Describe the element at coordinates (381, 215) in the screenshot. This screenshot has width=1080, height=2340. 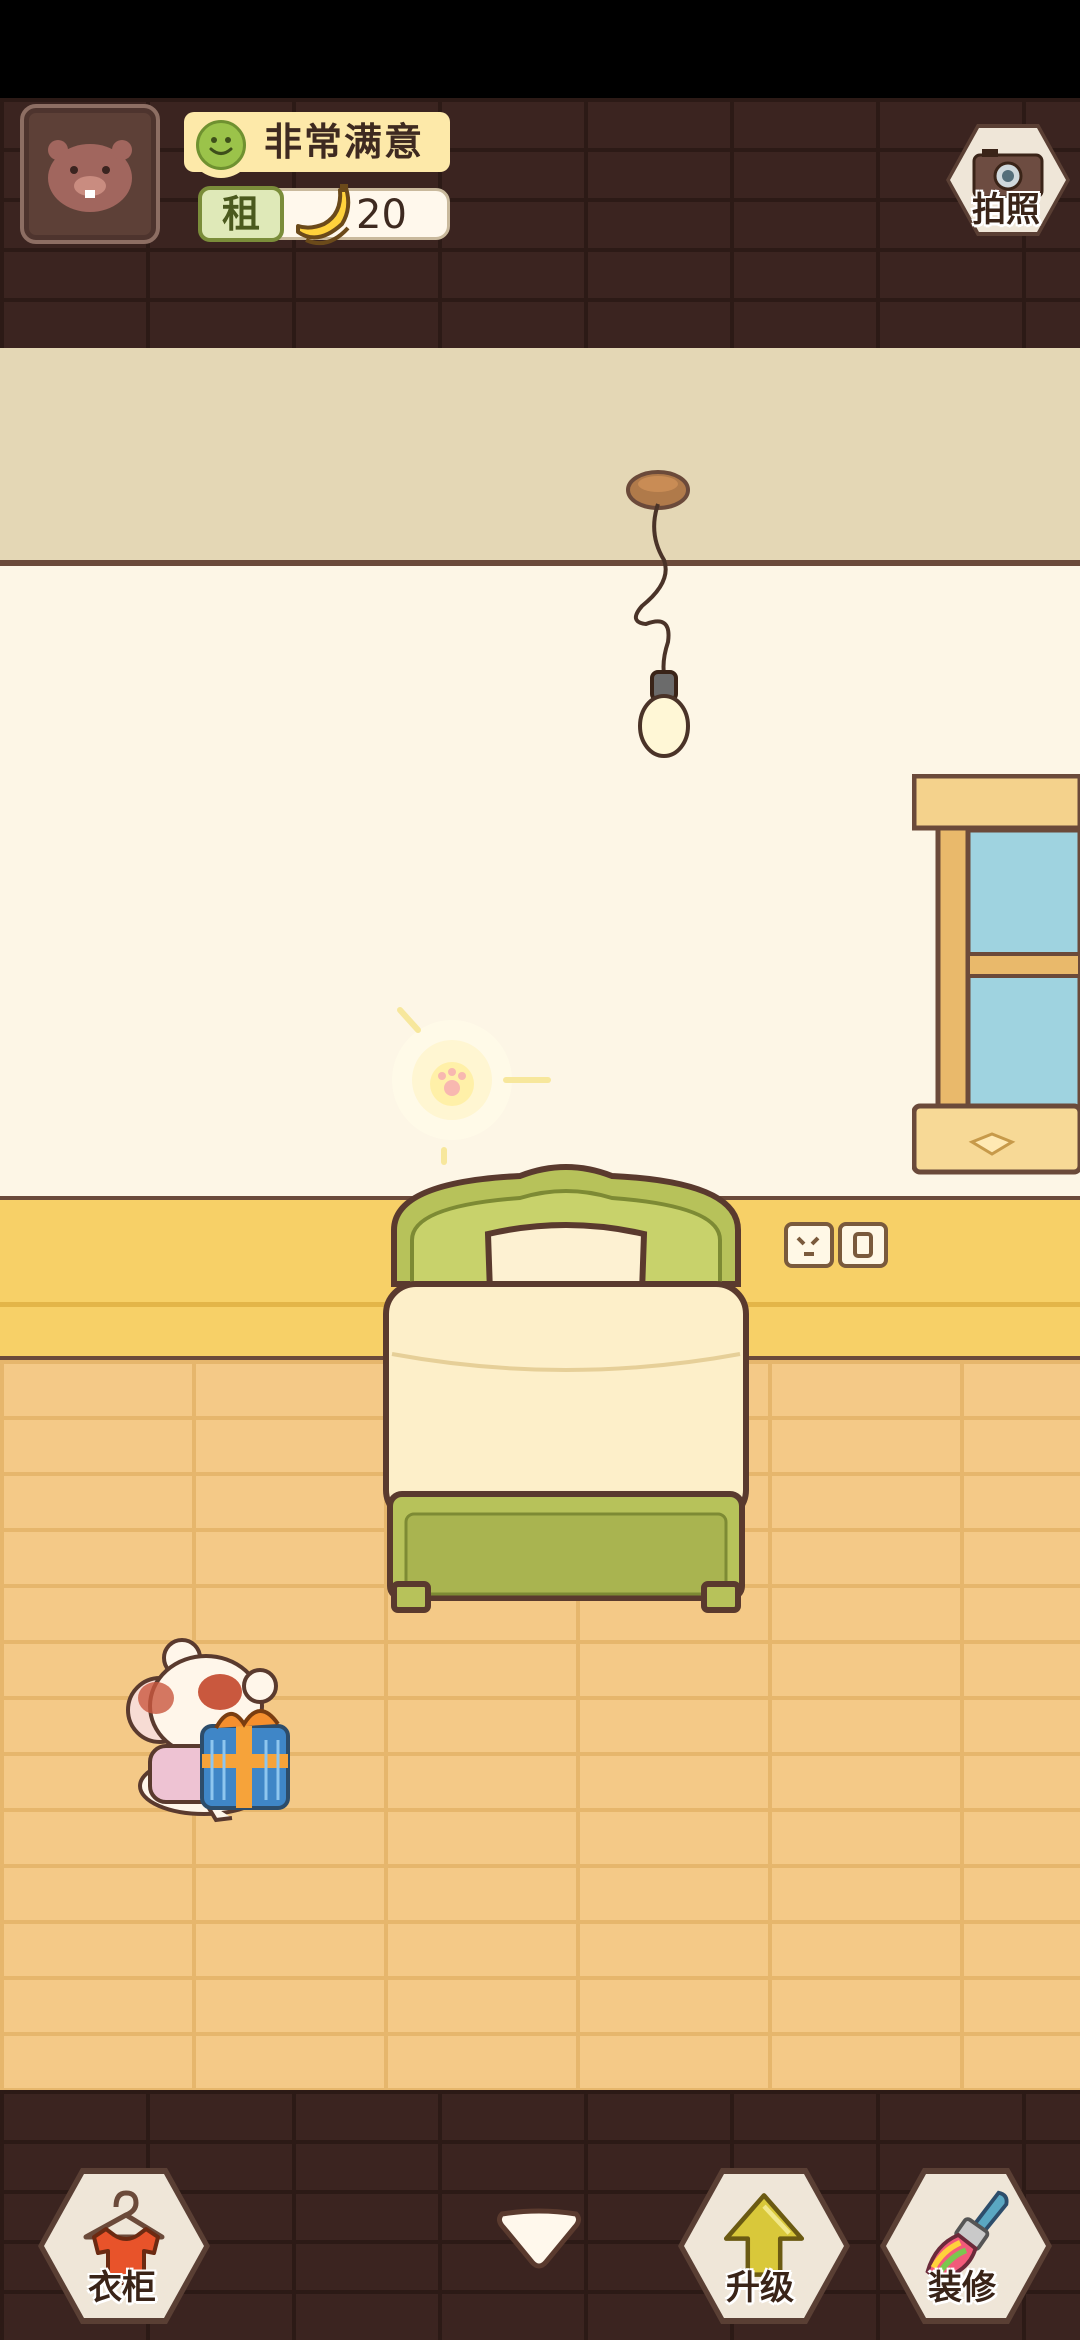
I see `rent-value: 20` at that location.